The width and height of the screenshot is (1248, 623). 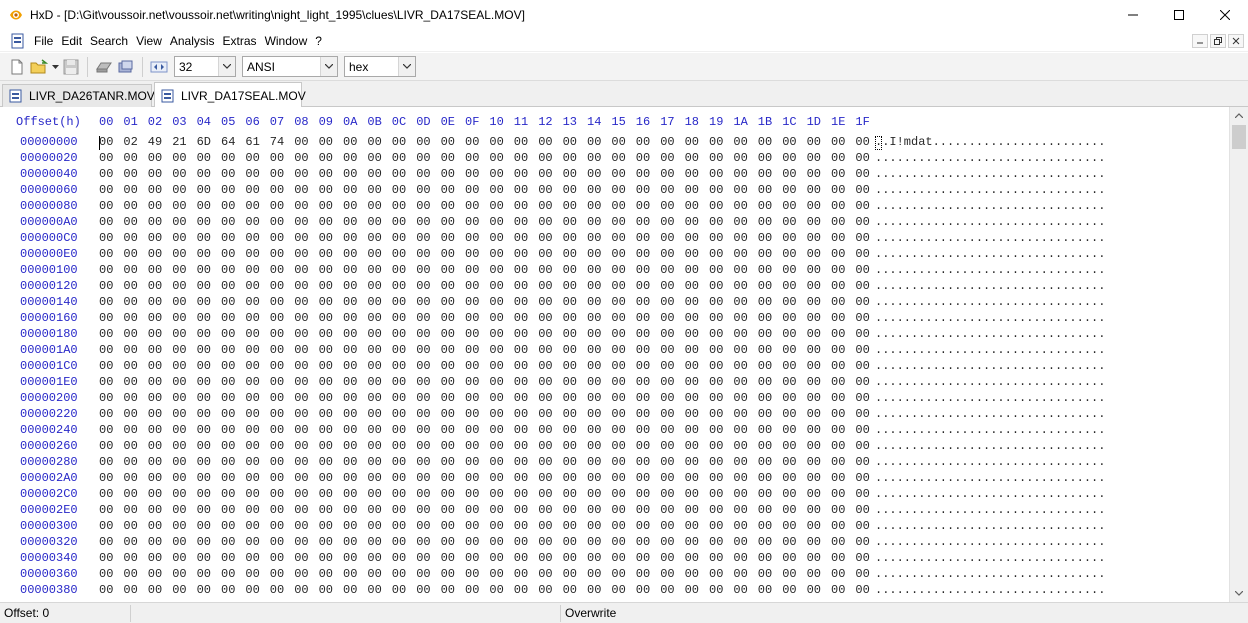 What do you see at coordinates (18, 41) in the screenshot?
I see `document-icon` at bounding box center [18, 41].